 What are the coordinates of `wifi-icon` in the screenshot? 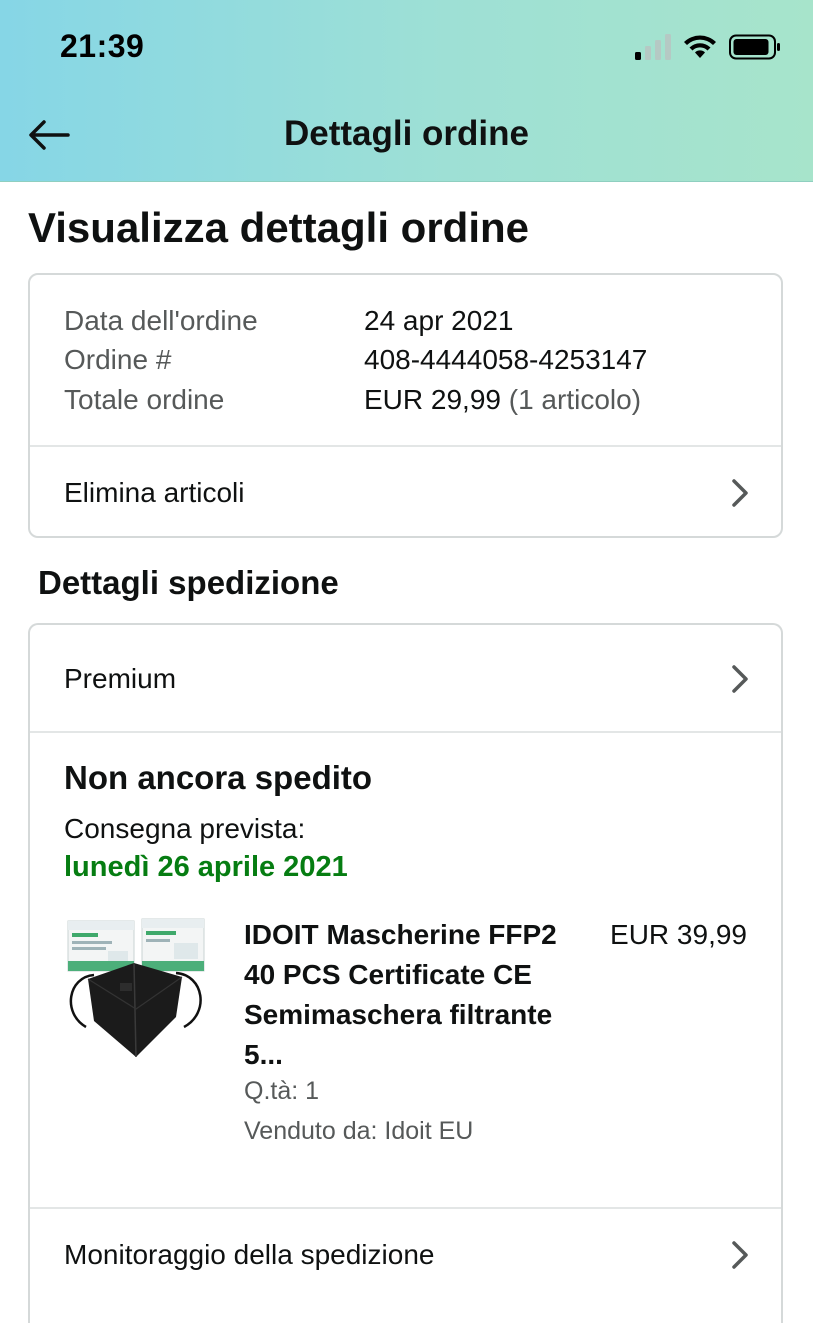 It's located at (700, 49).